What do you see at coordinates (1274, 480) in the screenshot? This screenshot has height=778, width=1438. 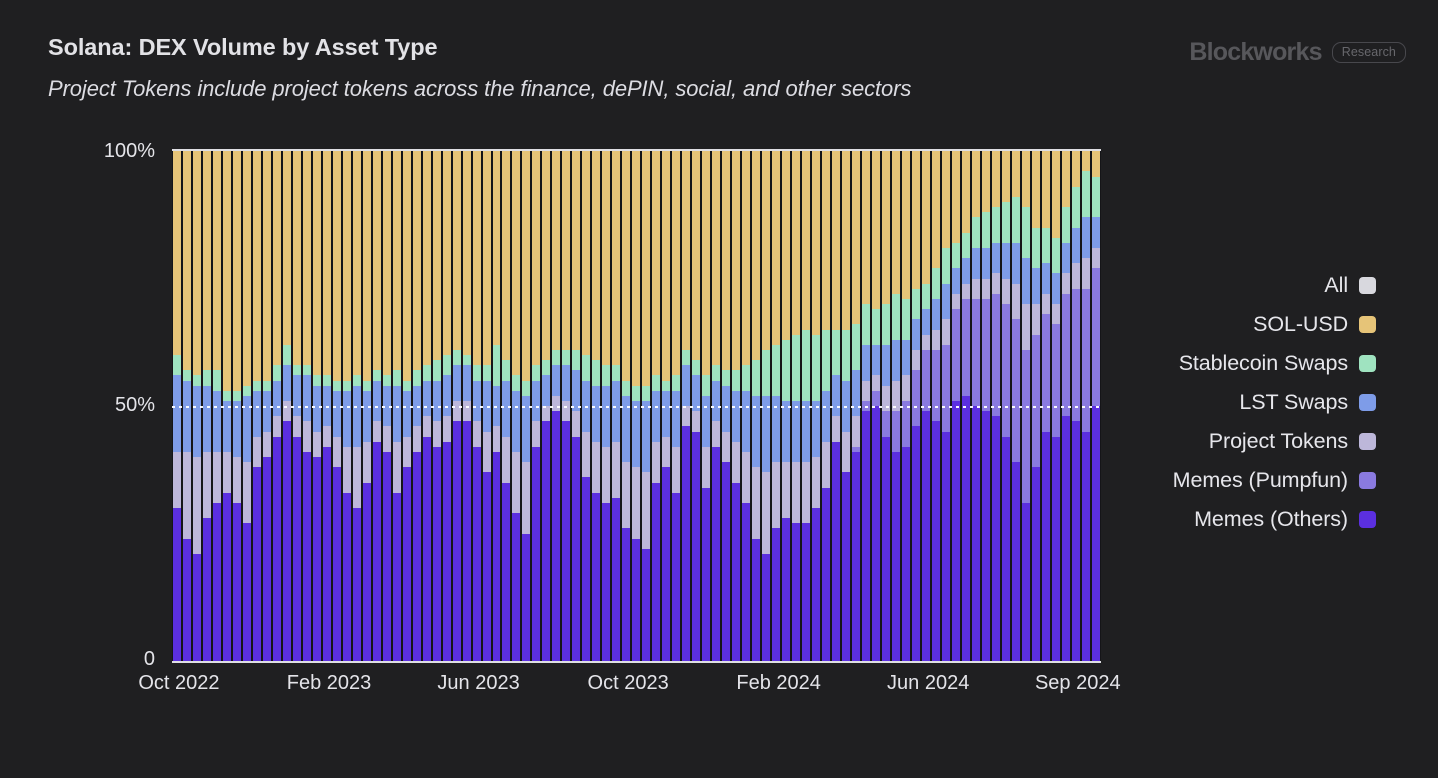 I see `legend-item-memes-pumpfun: Memes (Pumpfun)` at bounding box center [1274, 480].